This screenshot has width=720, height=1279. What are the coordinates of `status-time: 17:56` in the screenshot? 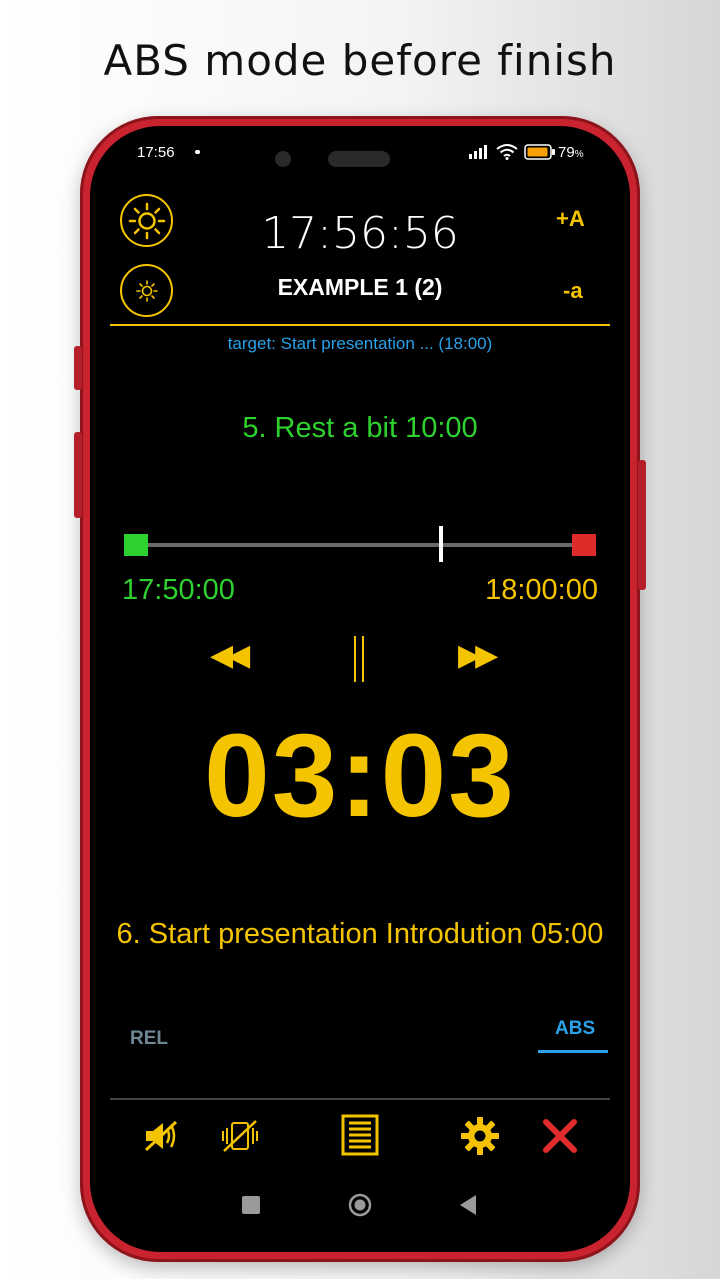 It's located at (156, 152).